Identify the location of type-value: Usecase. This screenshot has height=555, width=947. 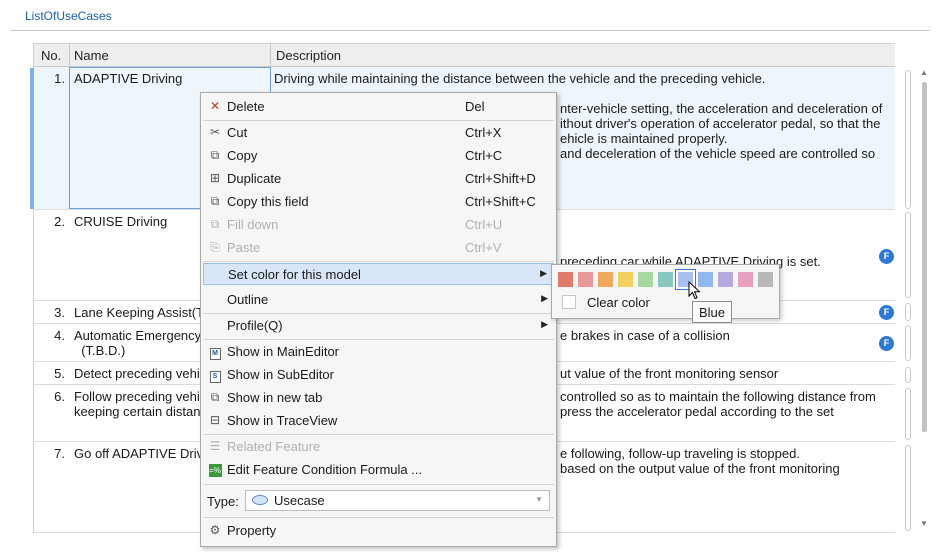
(299, 500).